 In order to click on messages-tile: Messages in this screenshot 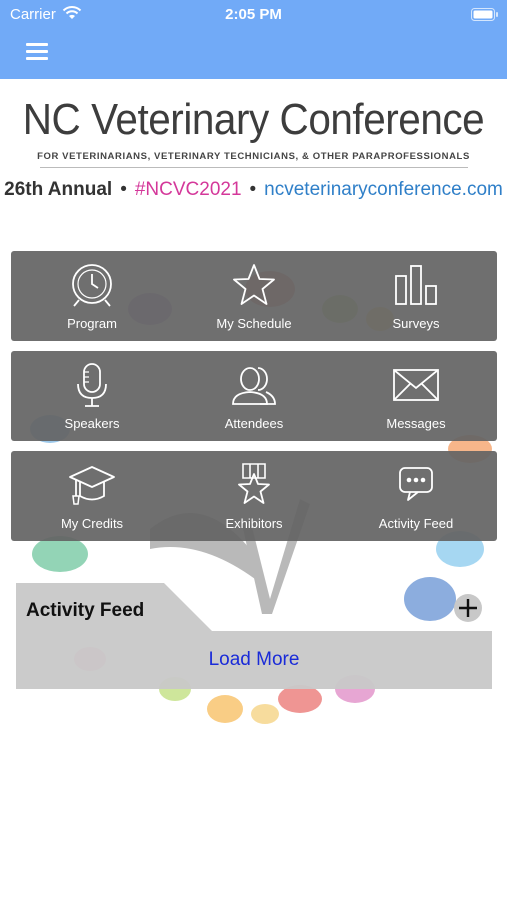, I will do `click(416, 396)`.